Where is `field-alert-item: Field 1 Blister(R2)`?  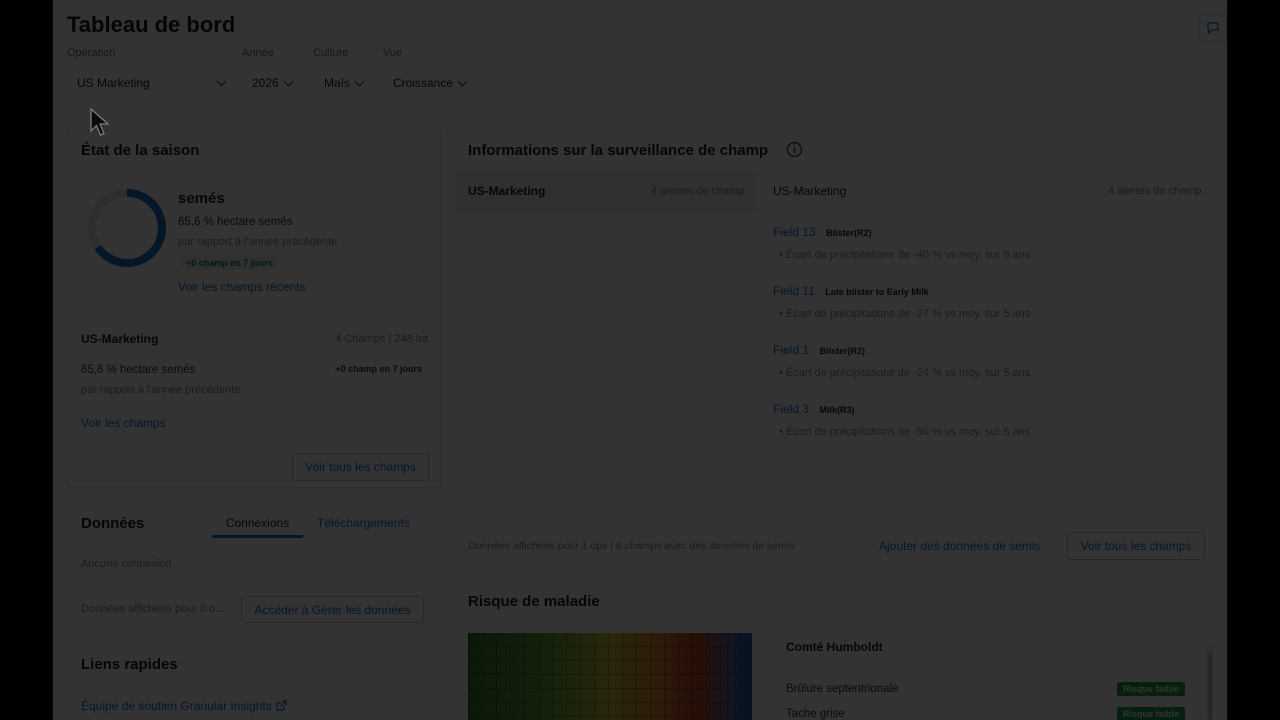
field-alert-item: Field 1 Blister(R2) is located at coordinates (819, 350).